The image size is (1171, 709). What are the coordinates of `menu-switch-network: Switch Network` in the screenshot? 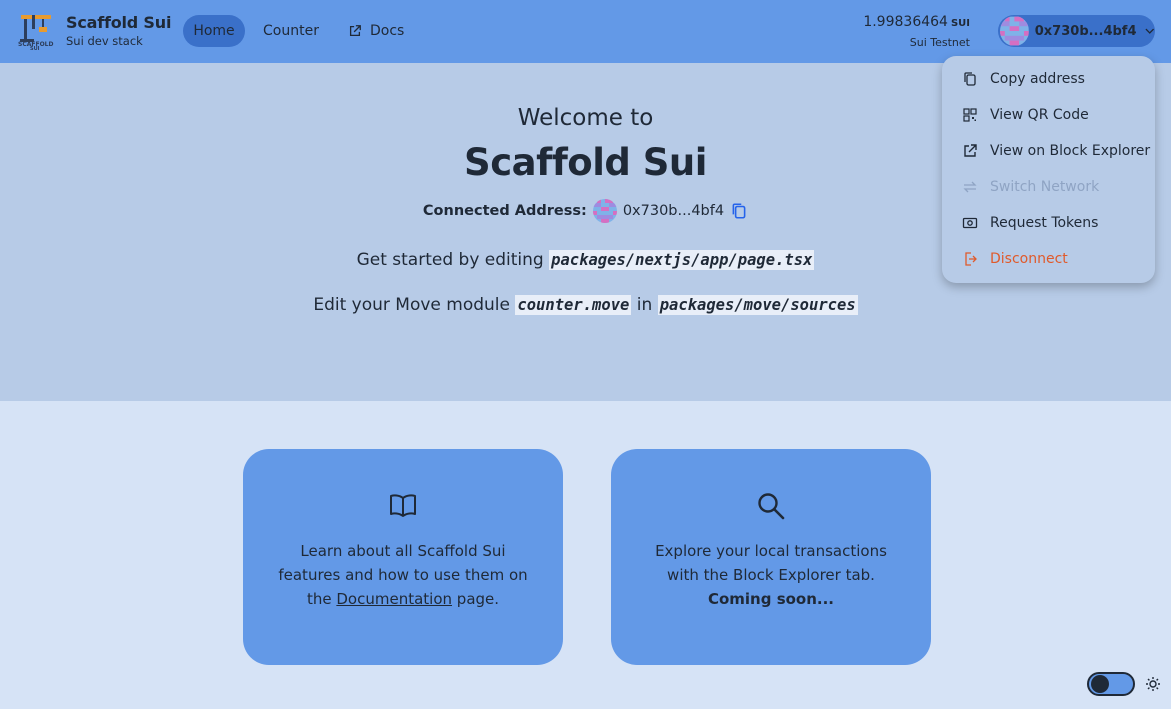 It's located at (1030, 187).